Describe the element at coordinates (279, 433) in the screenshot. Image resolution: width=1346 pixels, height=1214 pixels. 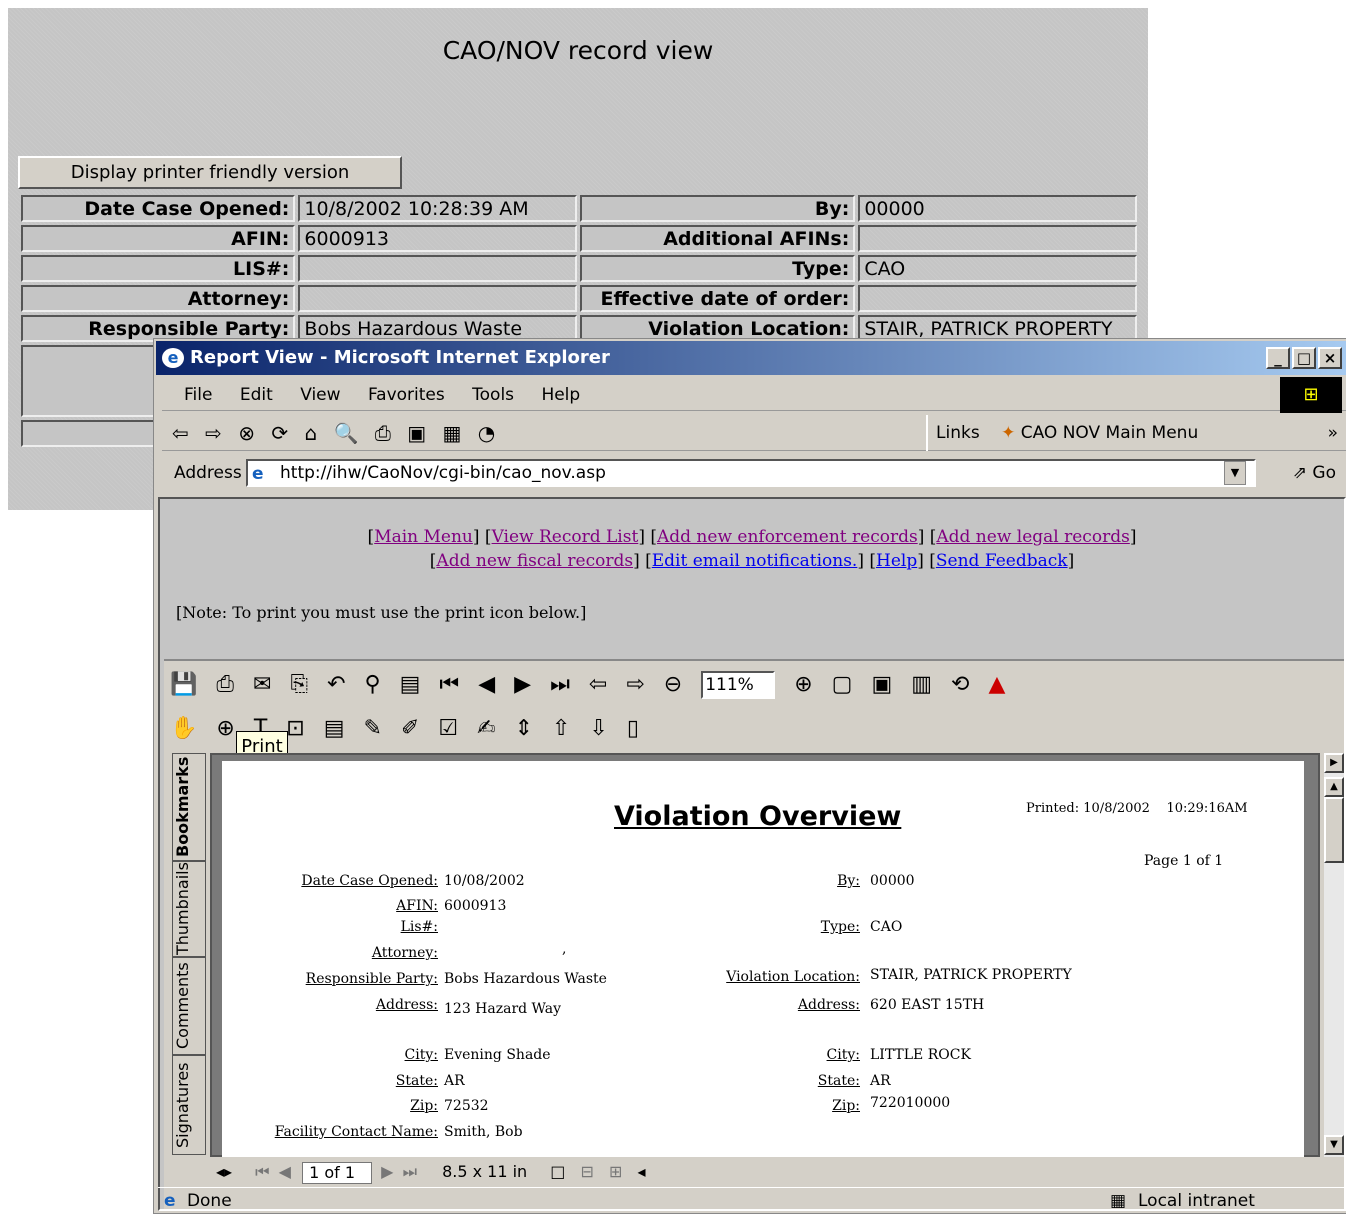
I see `refresh-icon: ⟳` at that location.